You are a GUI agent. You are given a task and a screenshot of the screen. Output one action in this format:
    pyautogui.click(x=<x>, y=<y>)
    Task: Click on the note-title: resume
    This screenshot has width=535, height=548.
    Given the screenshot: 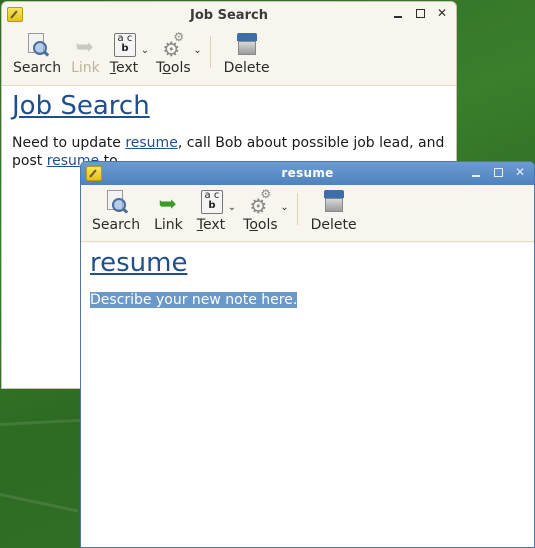 What is the action you would take?
    pyautogui.click(x=139, y=263)
    